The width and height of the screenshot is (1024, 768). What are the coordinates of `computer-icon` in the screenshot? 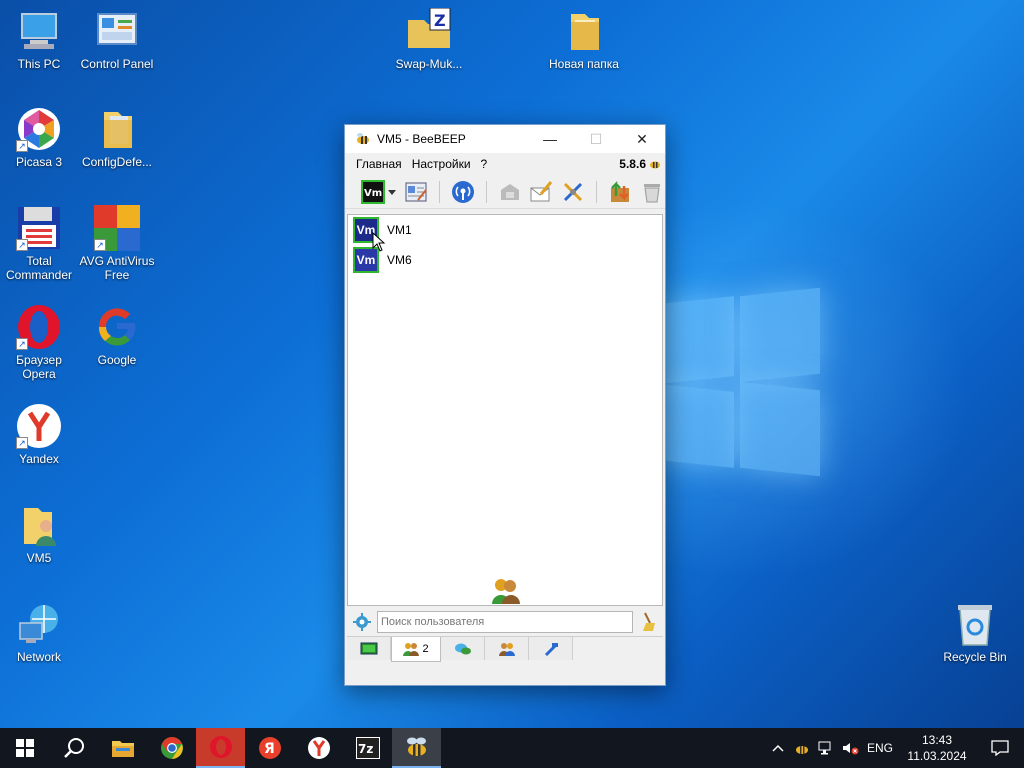 It's located at (39, 31).